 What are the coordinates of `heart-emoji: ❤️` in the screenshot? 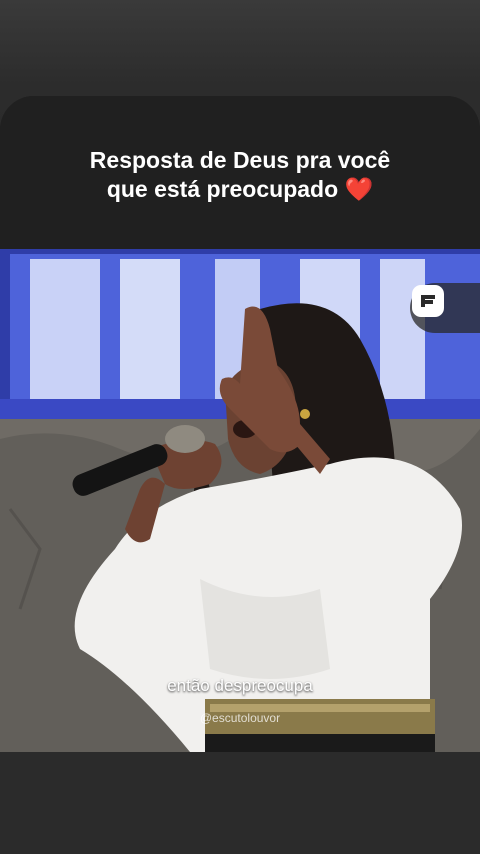 It's located at (359, 188).